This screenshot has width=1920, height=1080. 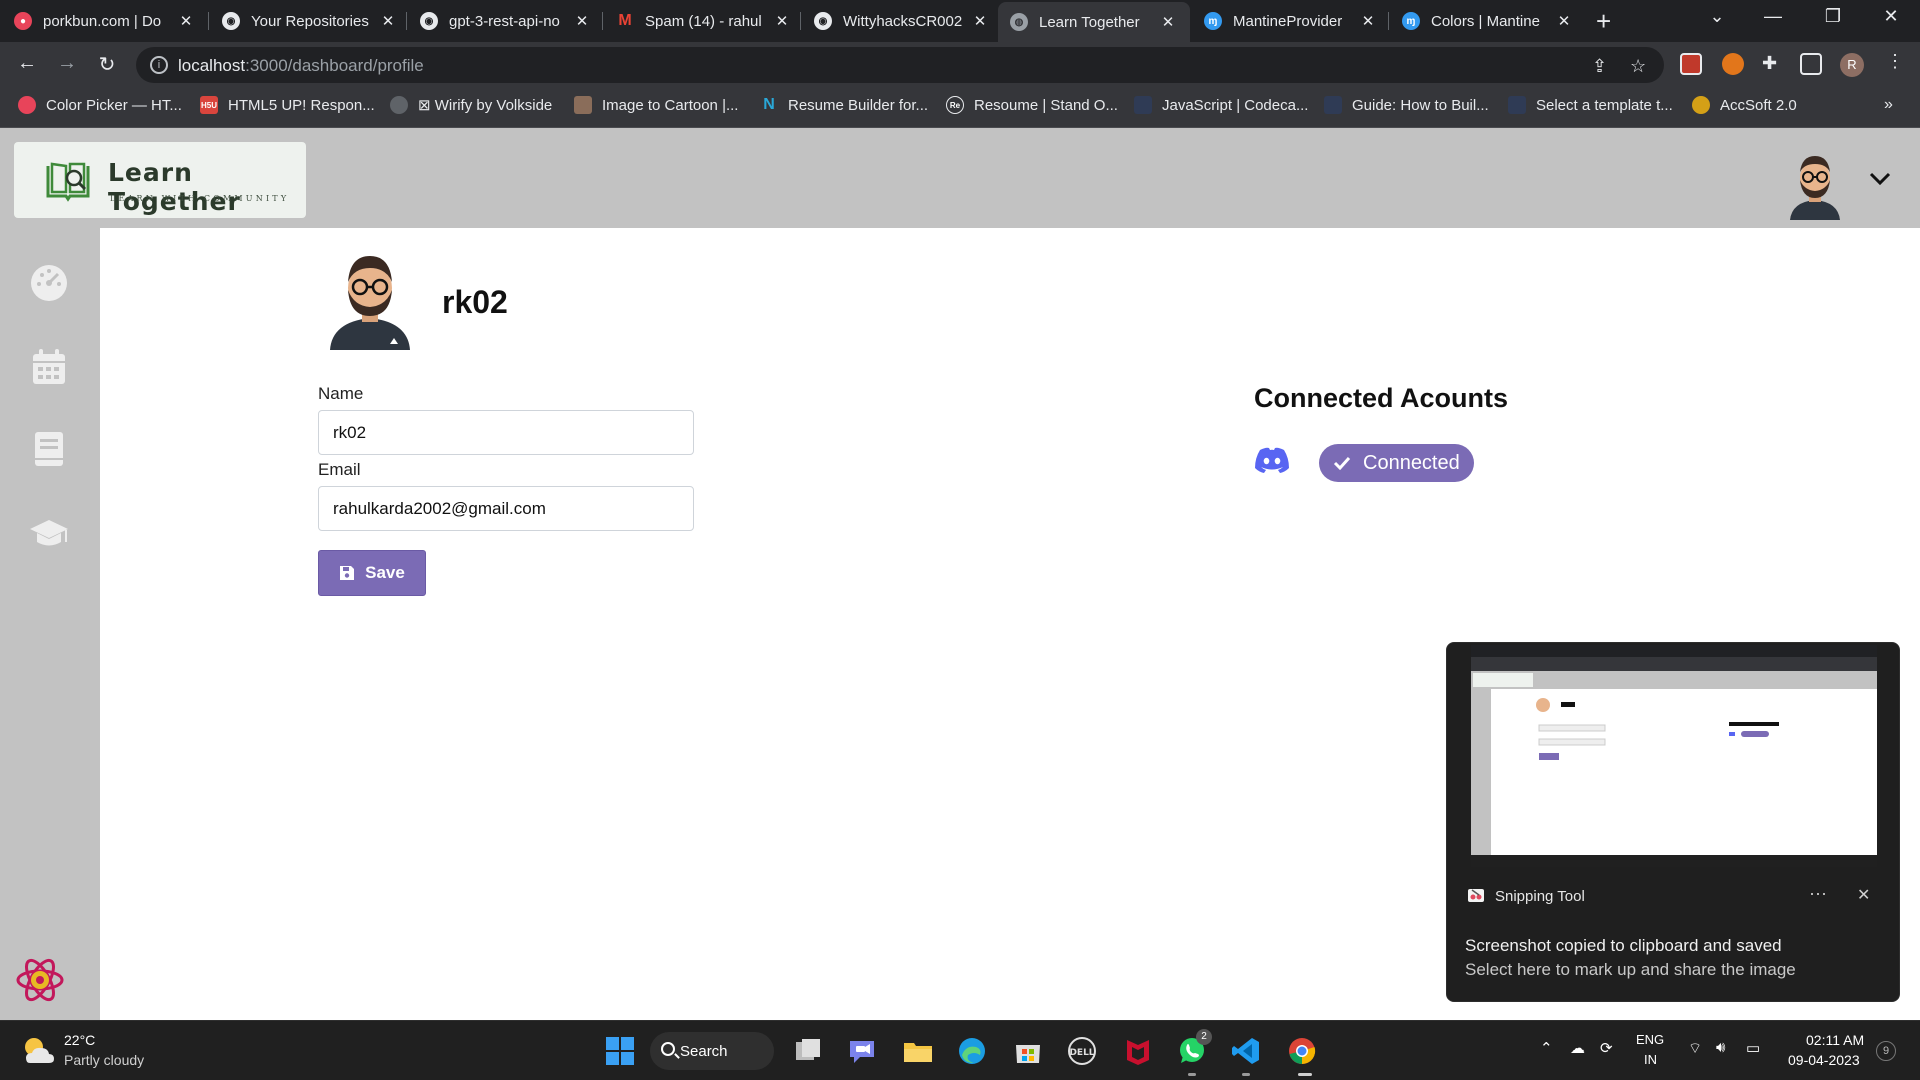 What do you see at coordinates (174, 187) in the screenshot?
I see `logo-title: Learn Together` at bounding box center [174, 187].